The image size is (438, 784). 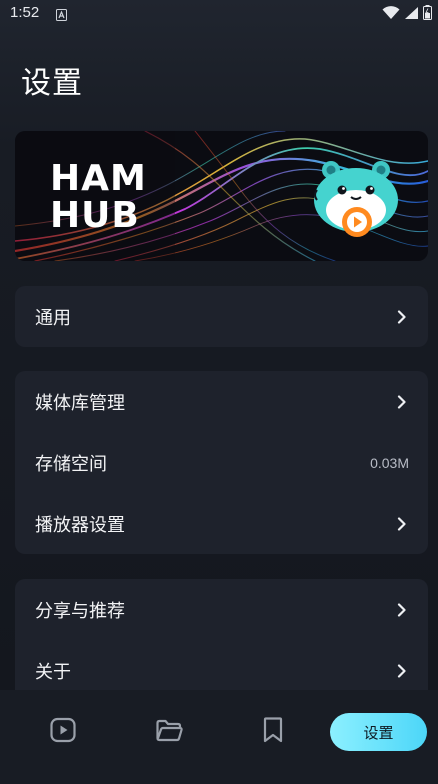 What do you see at coordinates (95, 215) in the screenshot?
I see `logo-line2: HUB` at bounding box center [95, 215].